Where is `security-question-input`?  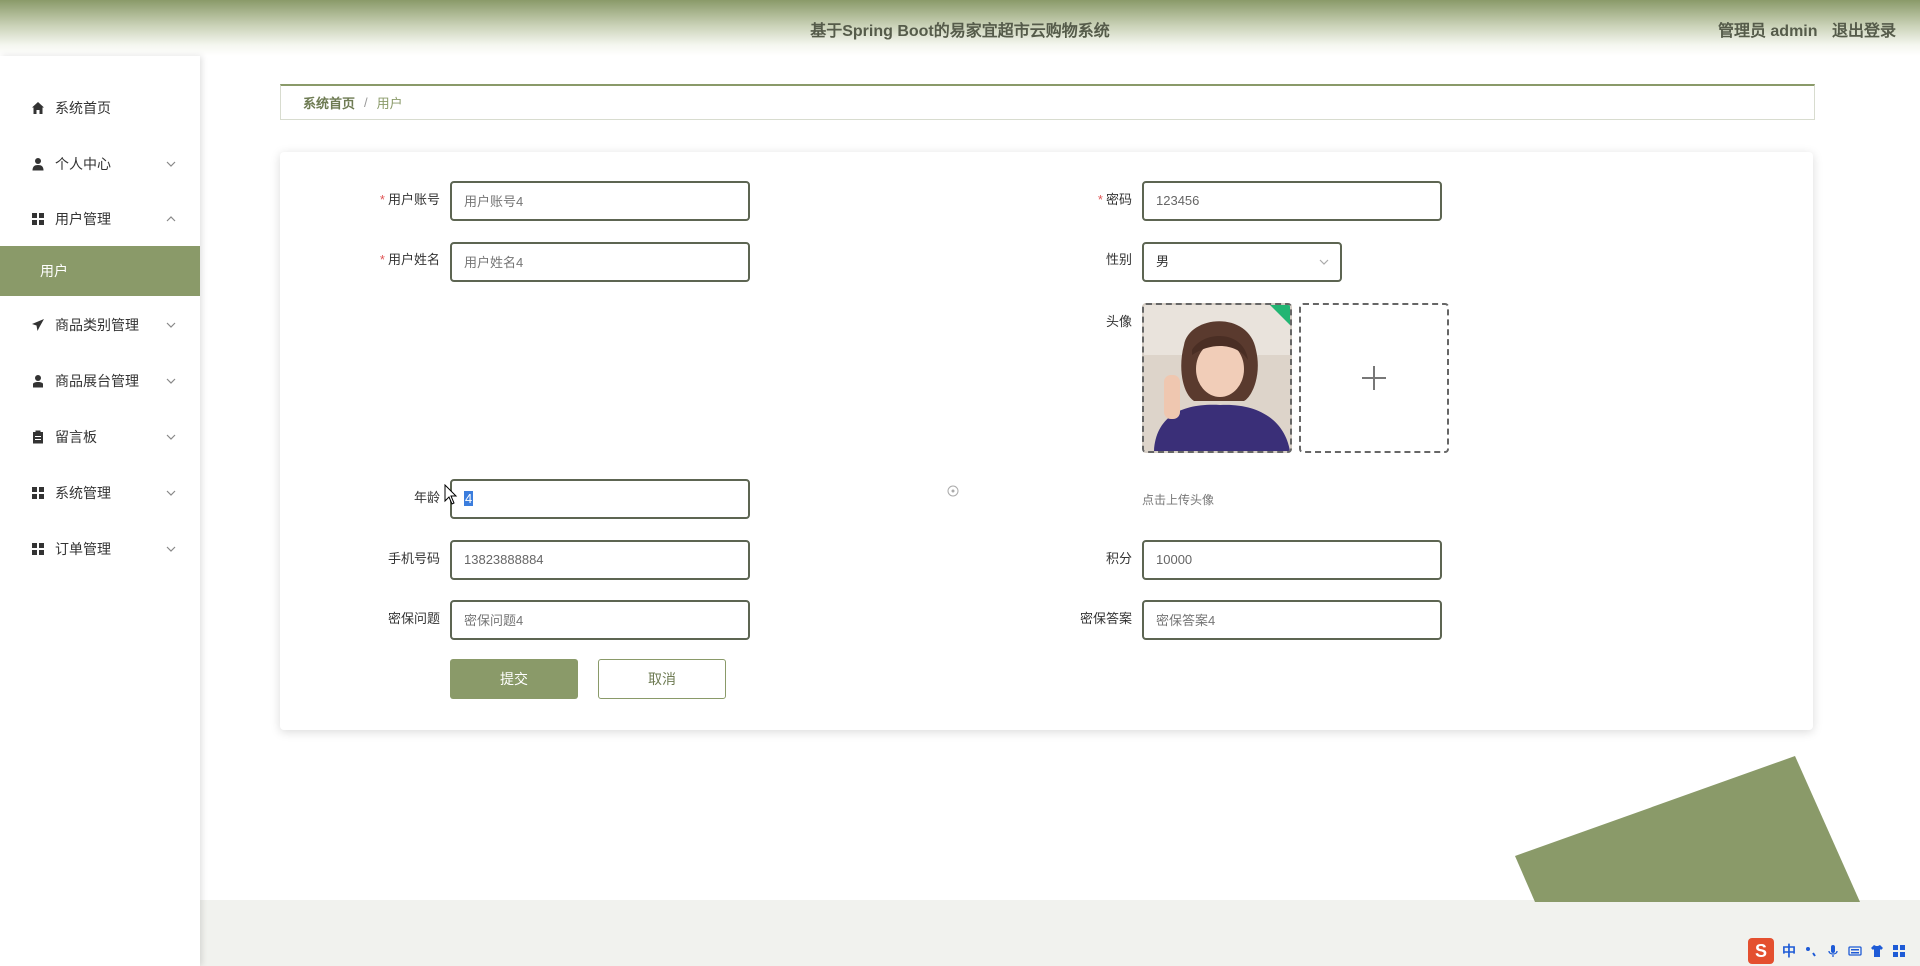
security-question-input is located at coordinates (600, 620).